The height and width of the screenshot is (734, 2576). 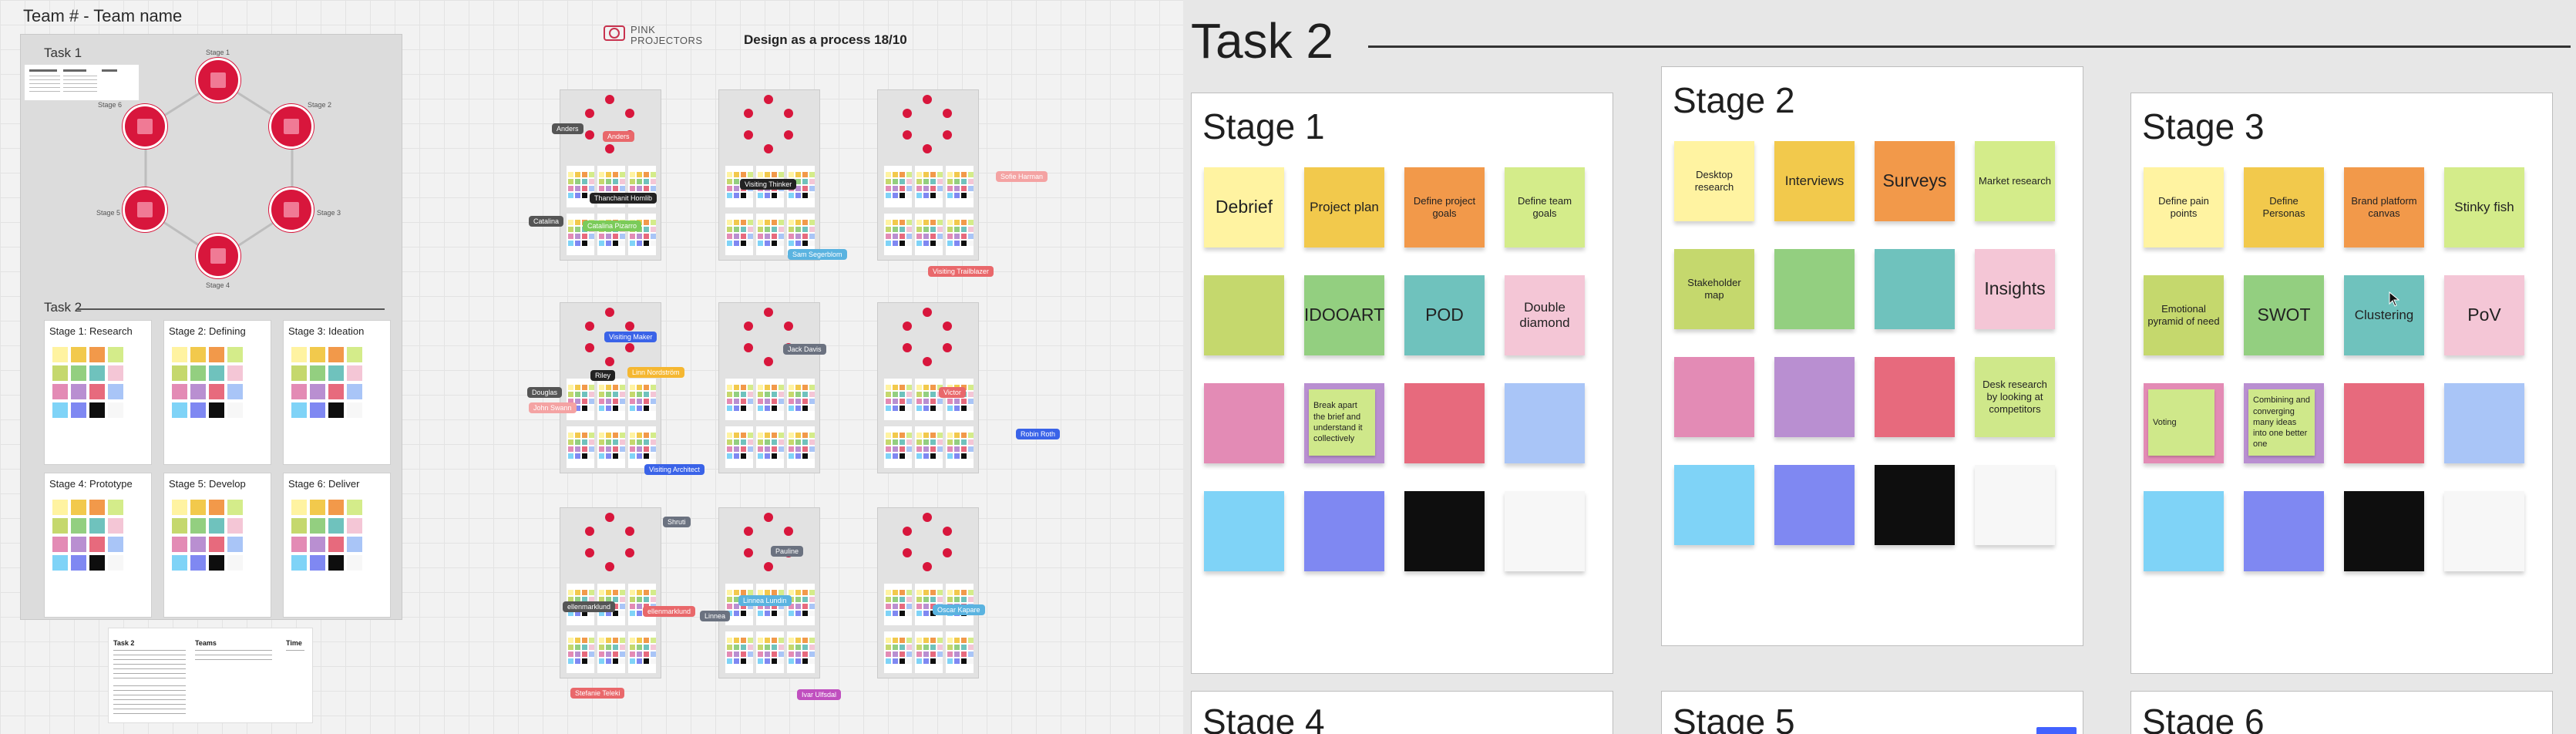 I want to click on nested-sticky-note: Voting, so click(x=2181, y=422).